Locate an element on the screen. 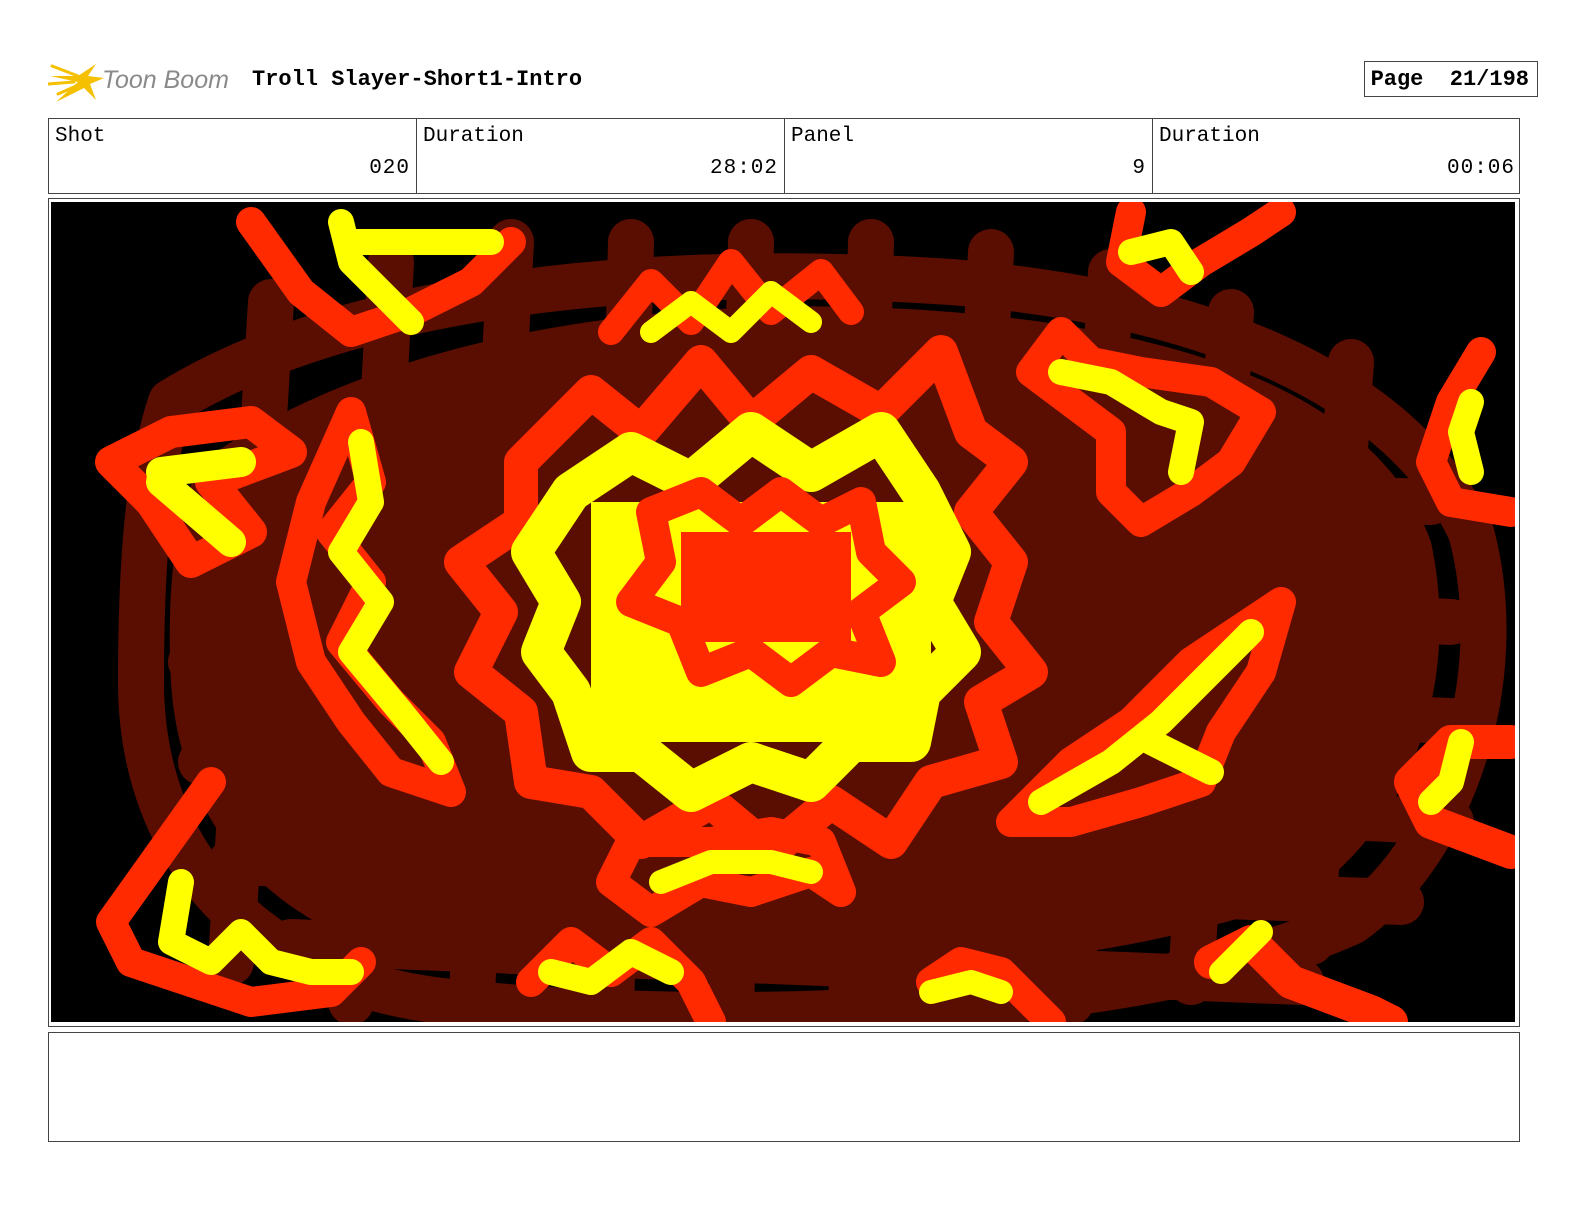 The width and height of the screenshot is (1584, 1224). comet-logo-icon is located at coordinates (76, 83).